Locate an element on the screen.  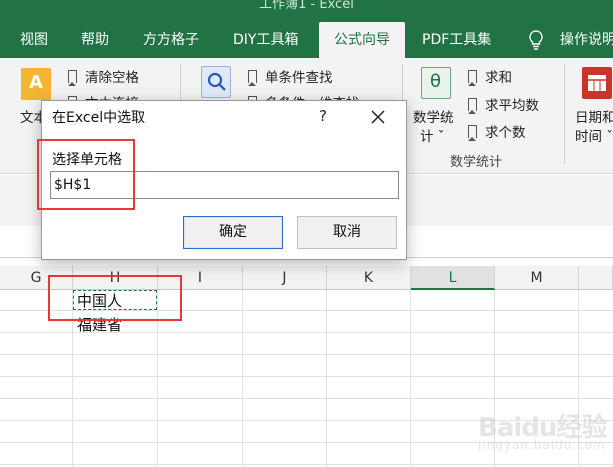
tab-view: 视图 is located at coordinates (34, 40).